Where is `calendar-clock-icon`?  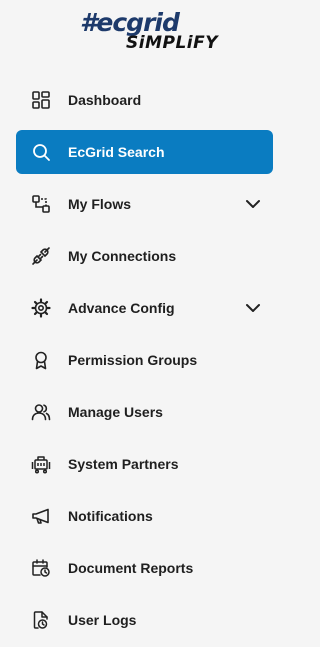
calendar-clock-icon is located at coordinates (41, 568).